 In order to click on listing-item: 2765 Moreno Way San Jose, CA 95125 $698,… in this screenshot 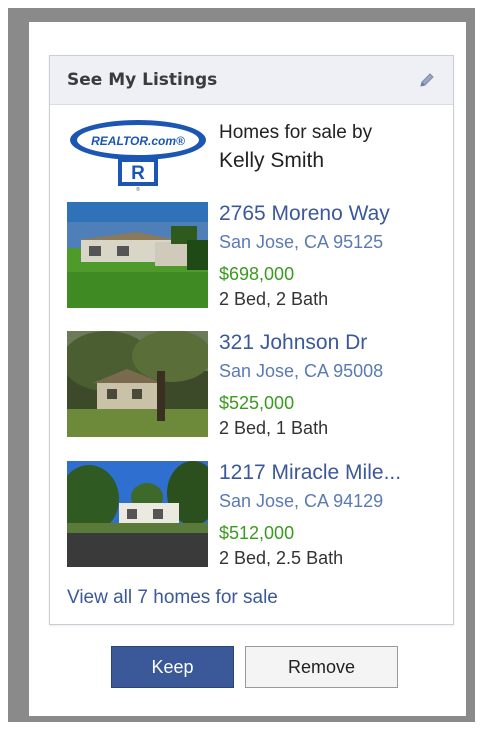, I will do `click(257, 257)`.